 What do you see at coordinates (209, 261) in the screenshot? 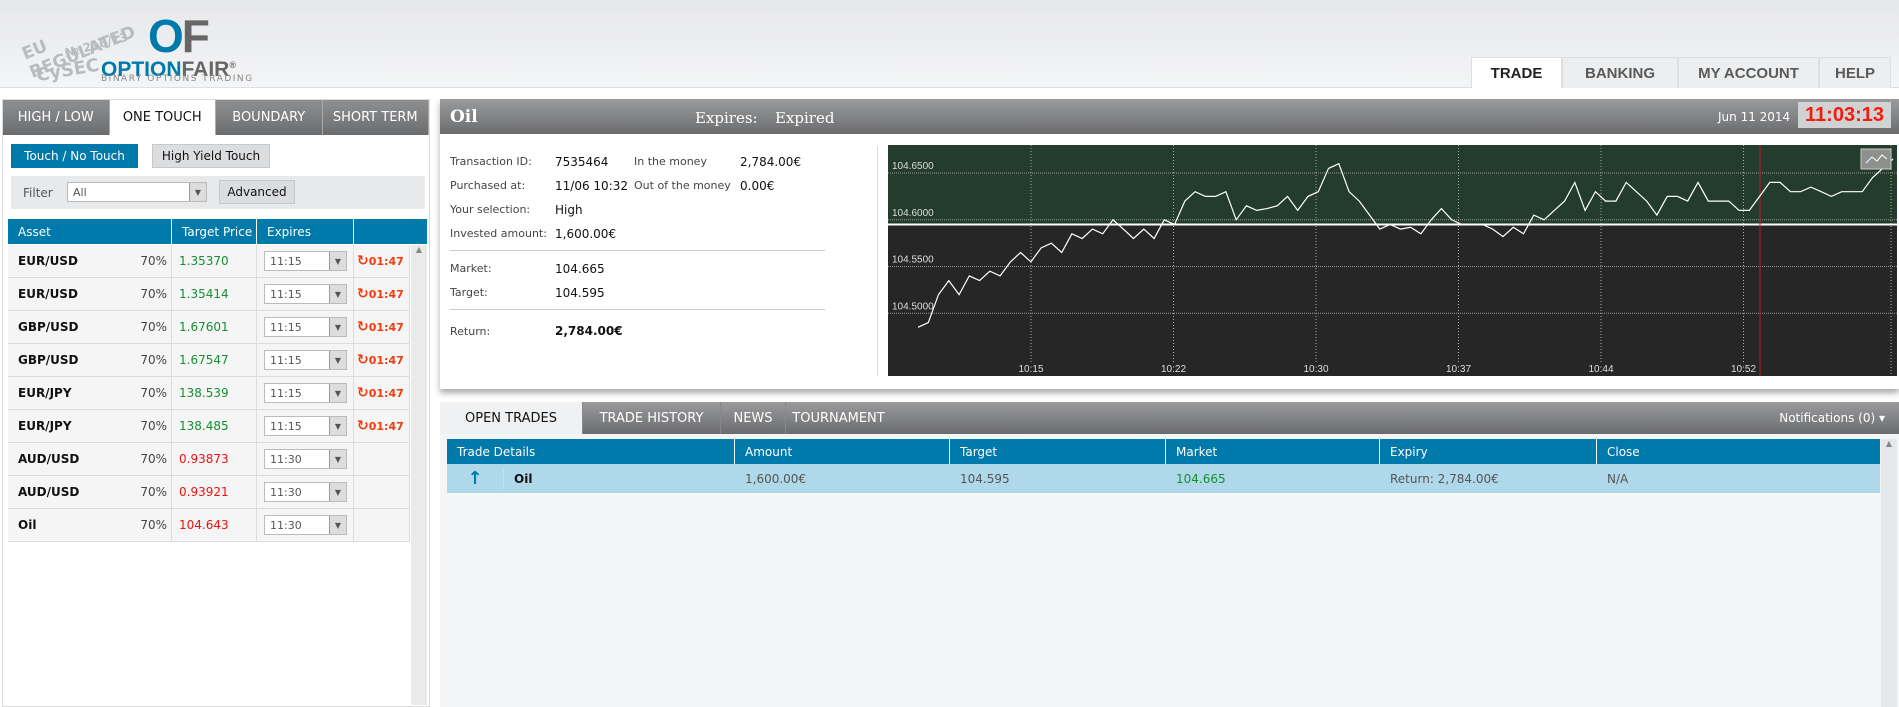
I see `asset-row: EUR/USD 70% 1.35370 11:15 ▼ ↻ 01:47` at bounding box center [209, 261].